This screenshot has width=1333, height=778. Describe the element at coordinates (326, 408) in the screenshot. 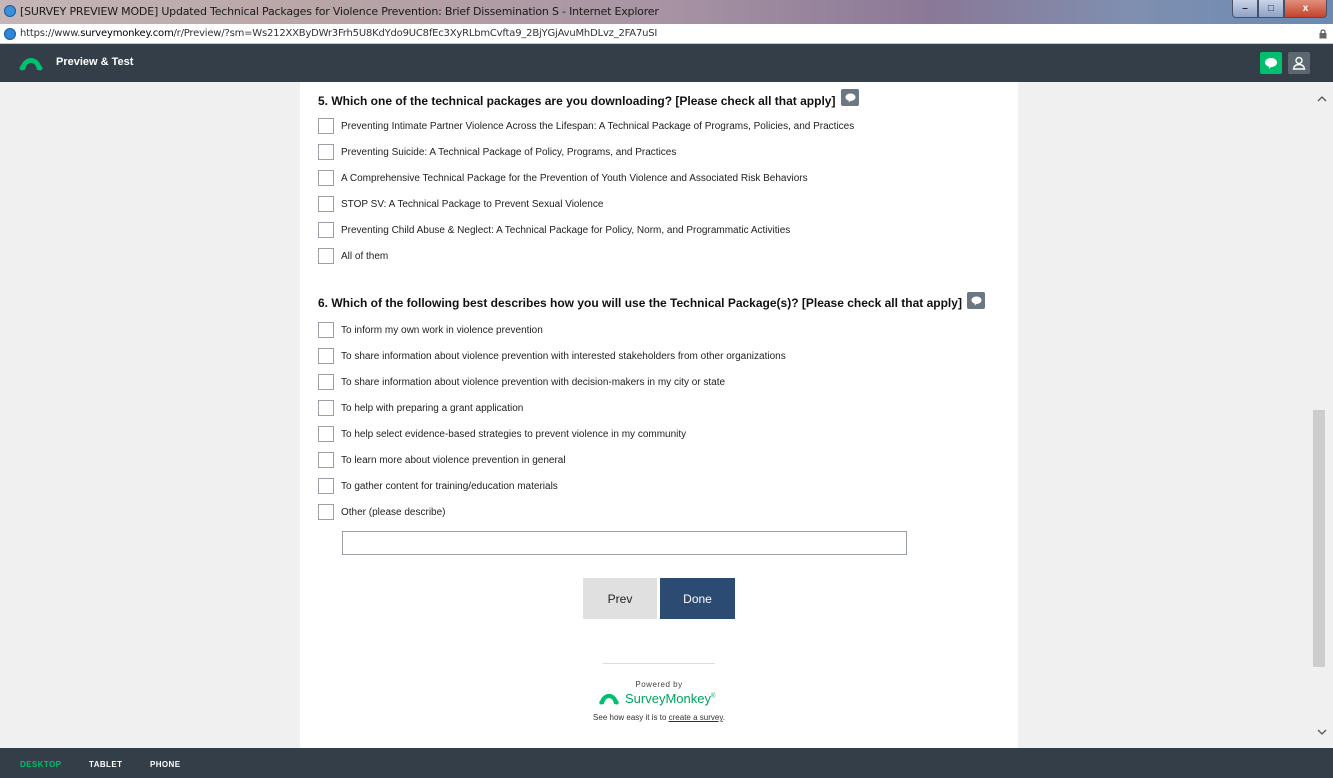

I see `q6-option-4-checkbox` at that location.